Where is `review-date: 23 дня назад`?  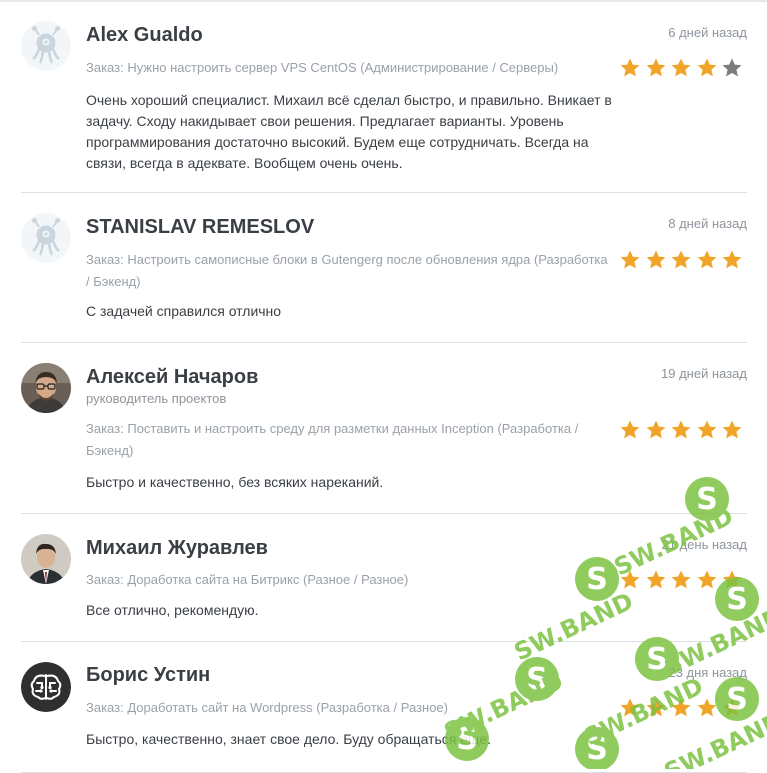 review-date: 23 дня назад is located at coordinates (707, 672).